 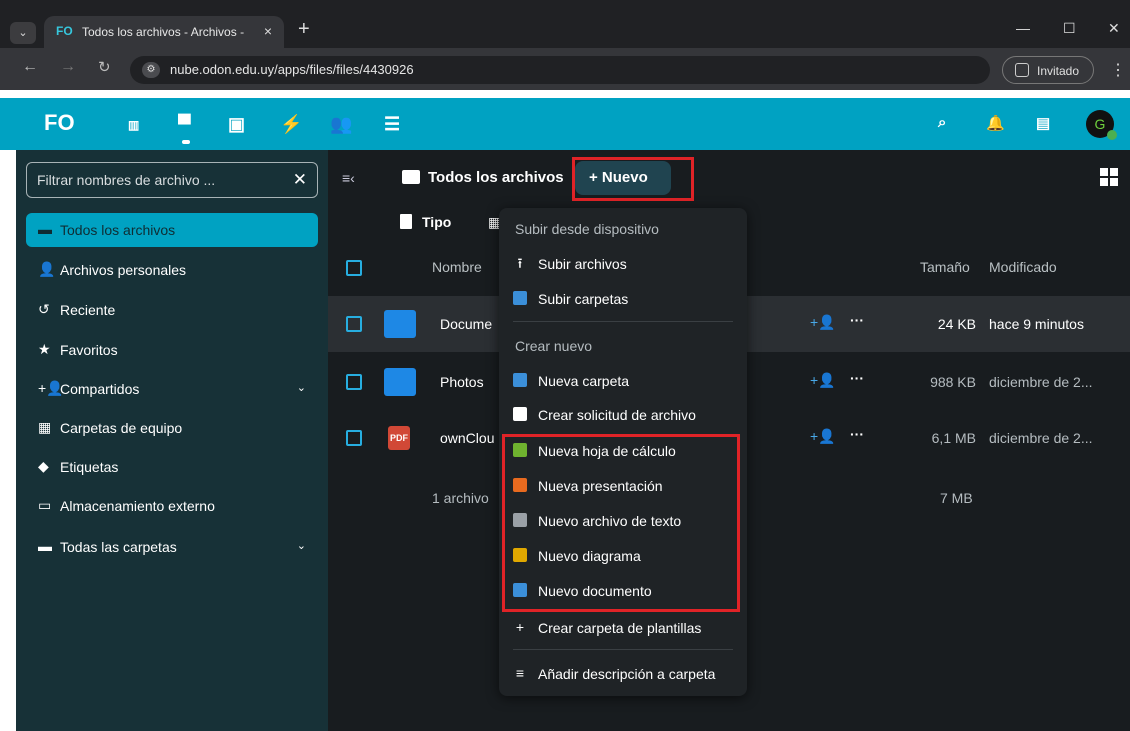 I want to click on sidebar-item-shared: +👤 Compartidos ⌄, so click(x=172, y=389).